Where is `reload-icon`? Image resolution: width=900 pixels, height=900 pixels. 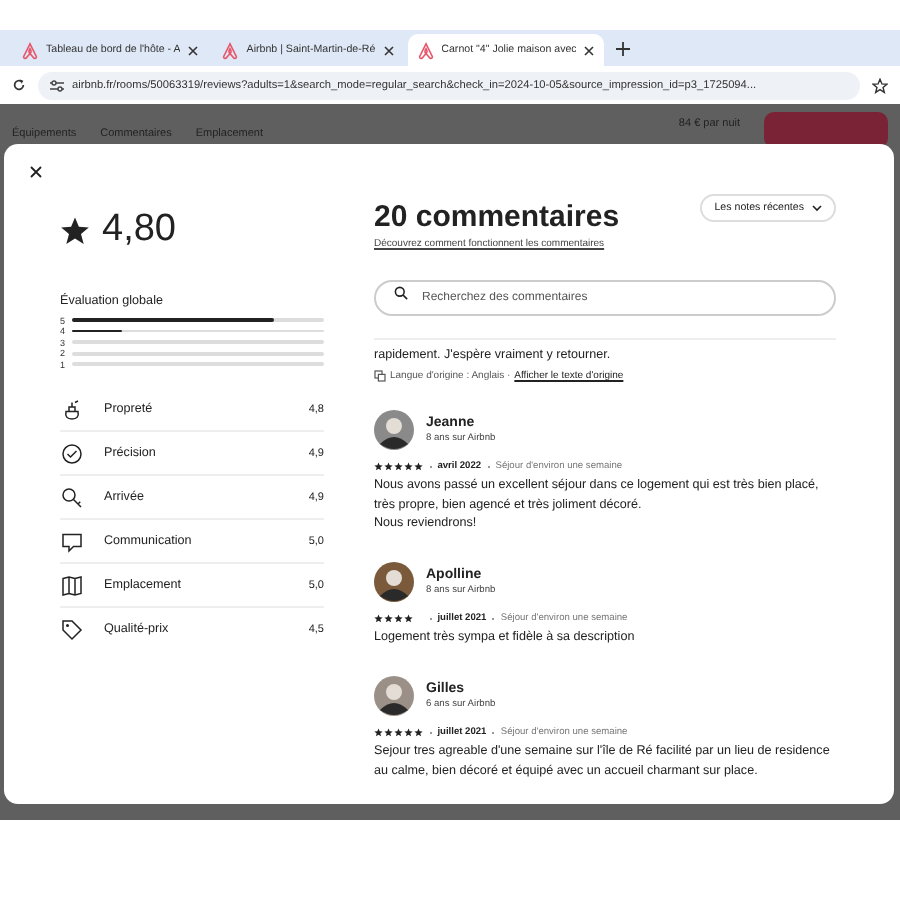 reload-icon is located at coordinates (19, 85).